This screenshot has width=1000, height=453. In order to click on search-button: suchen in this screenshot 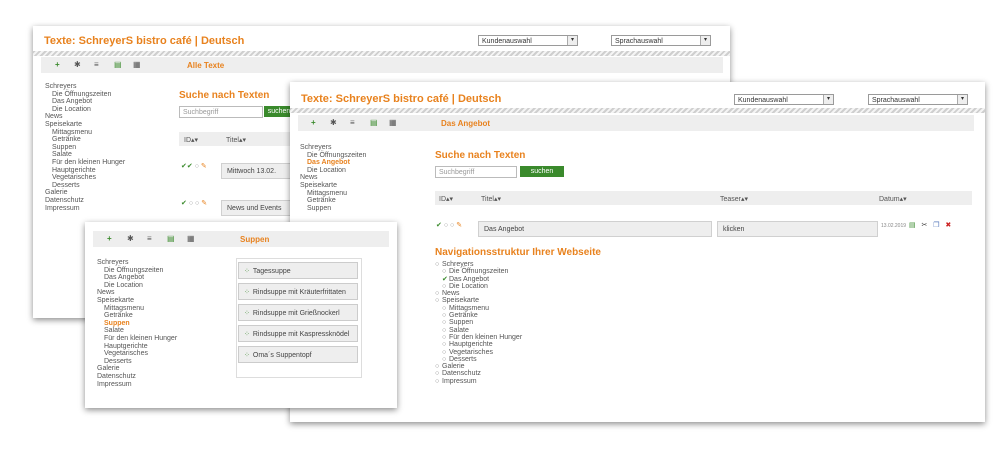, I will do `click(542, 171)`.